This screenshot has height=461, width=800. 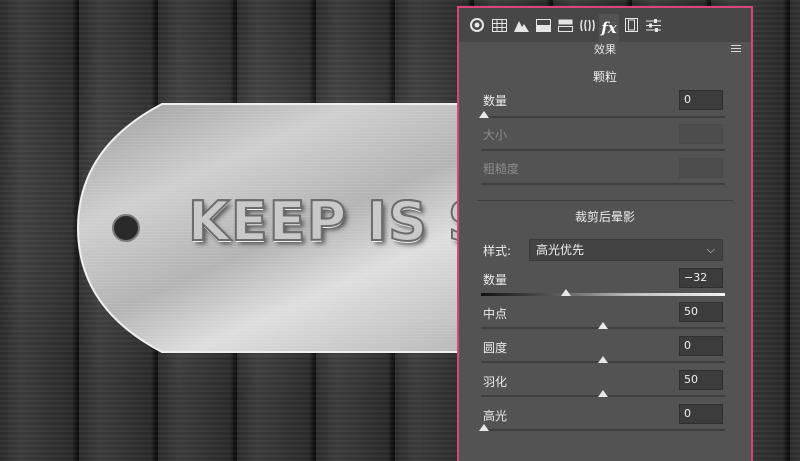 What do you see at coordinates (495, 416) in the screenshot?
I see `vignette-highlights-label: 高光` at bounding box center [495, 416].